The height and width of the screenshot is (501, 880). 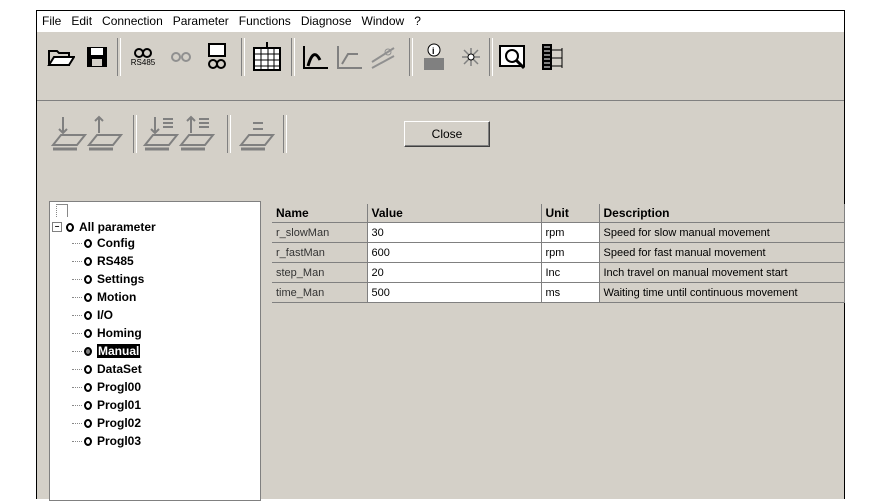 I want to click on magnifier-icon, so click(x=512, y=57).